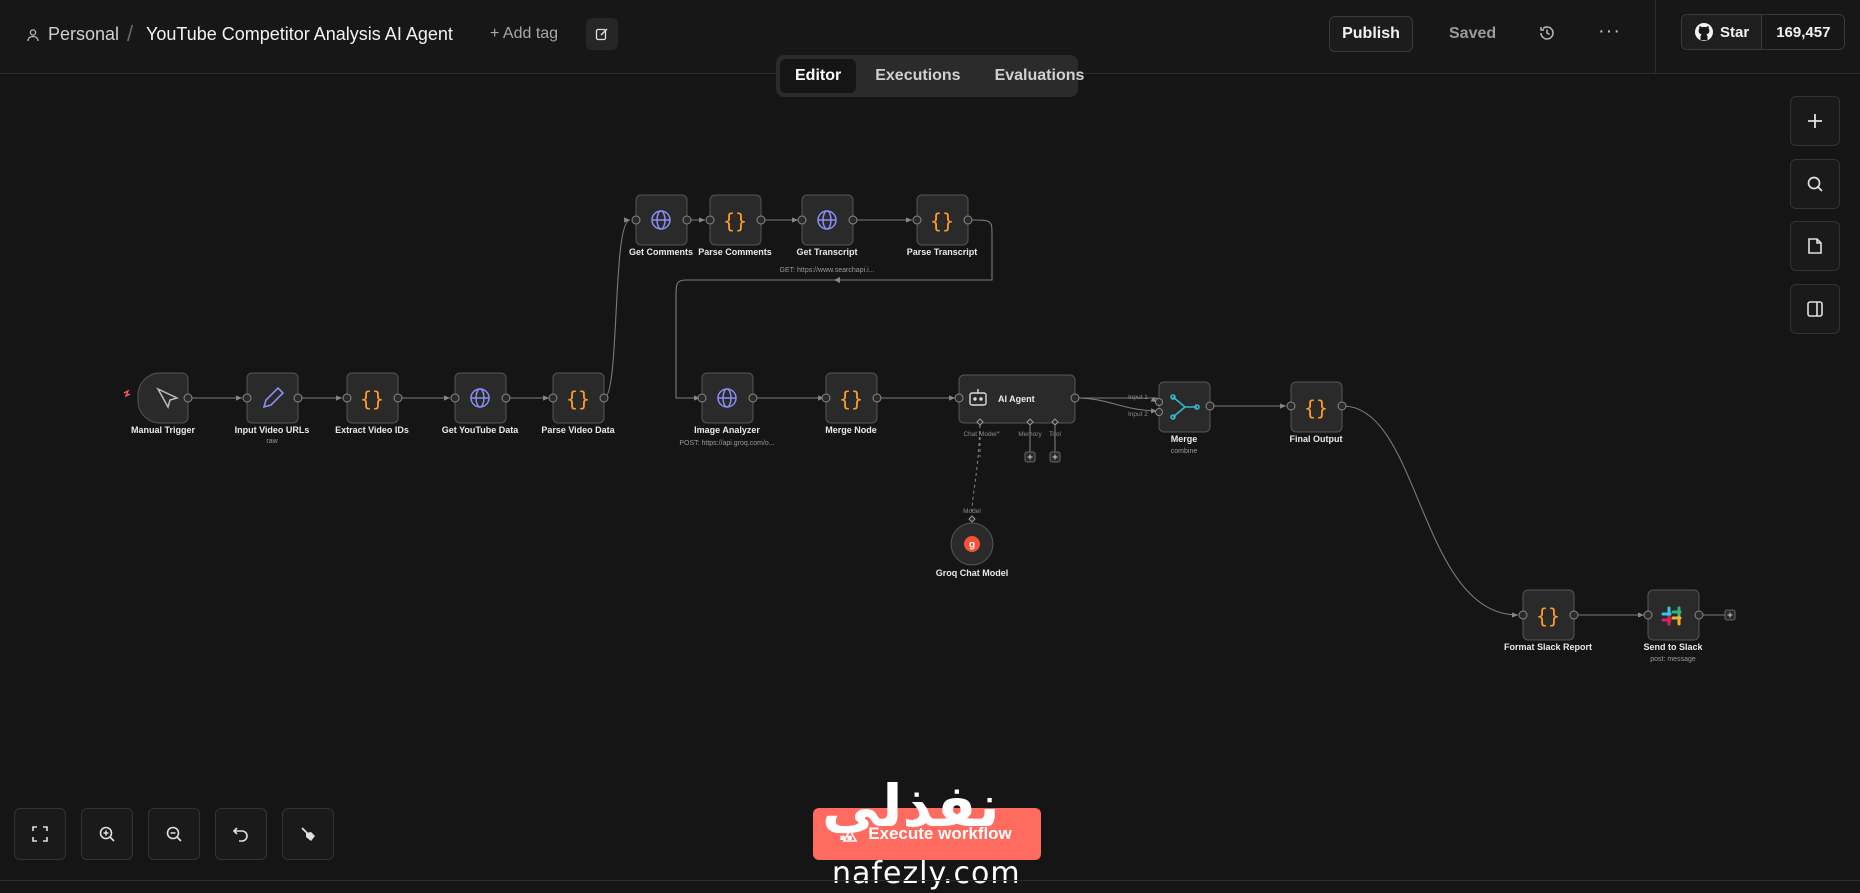 This screenshot has height=893, width=1860. What do you see at coordinates (481, 403) in the screenshot?
I see `node-get-youtube-data: Get YouTube Data` at bounding box center [481, 403].